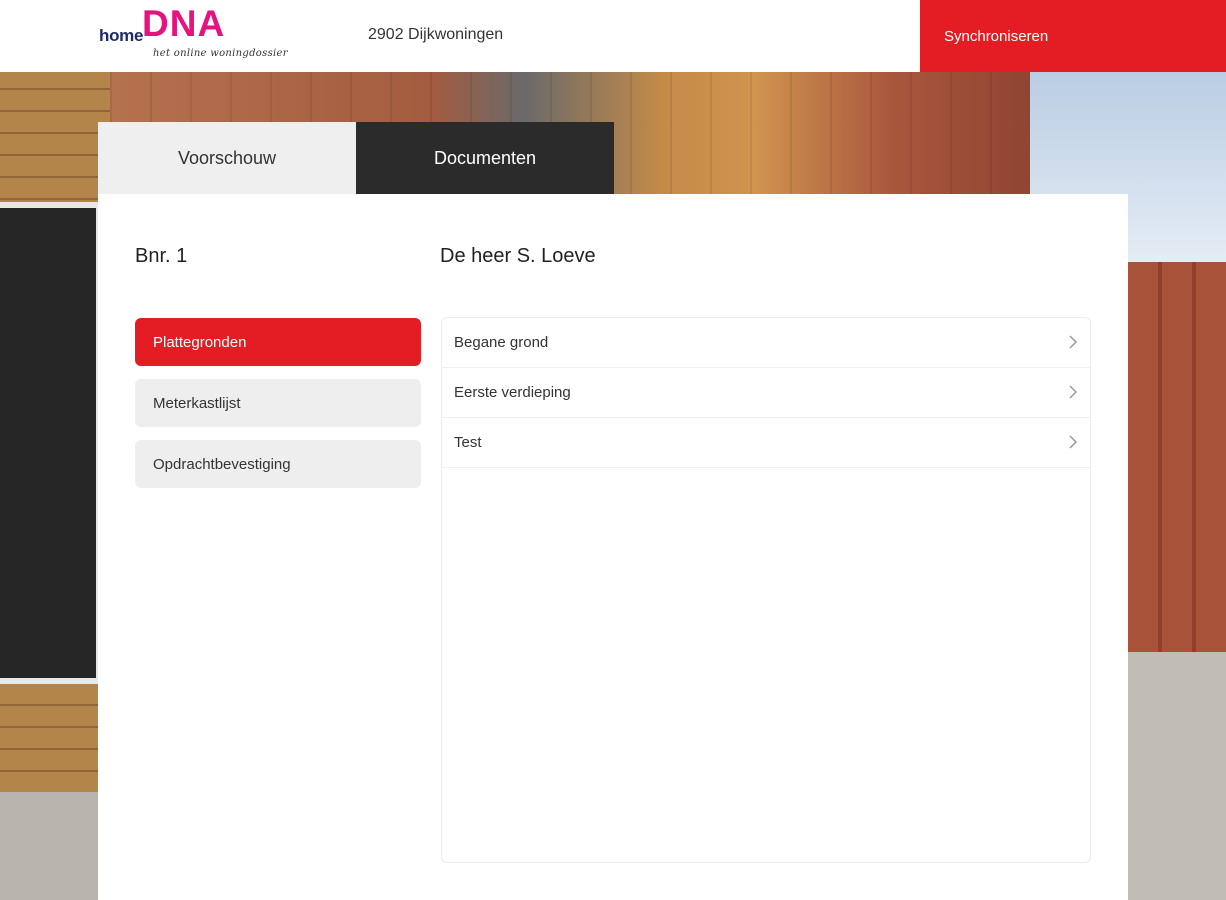 This screenshot has width=1226, height=900. I want to click on logo-tagline: het online woningdossier, so click(220, 53).